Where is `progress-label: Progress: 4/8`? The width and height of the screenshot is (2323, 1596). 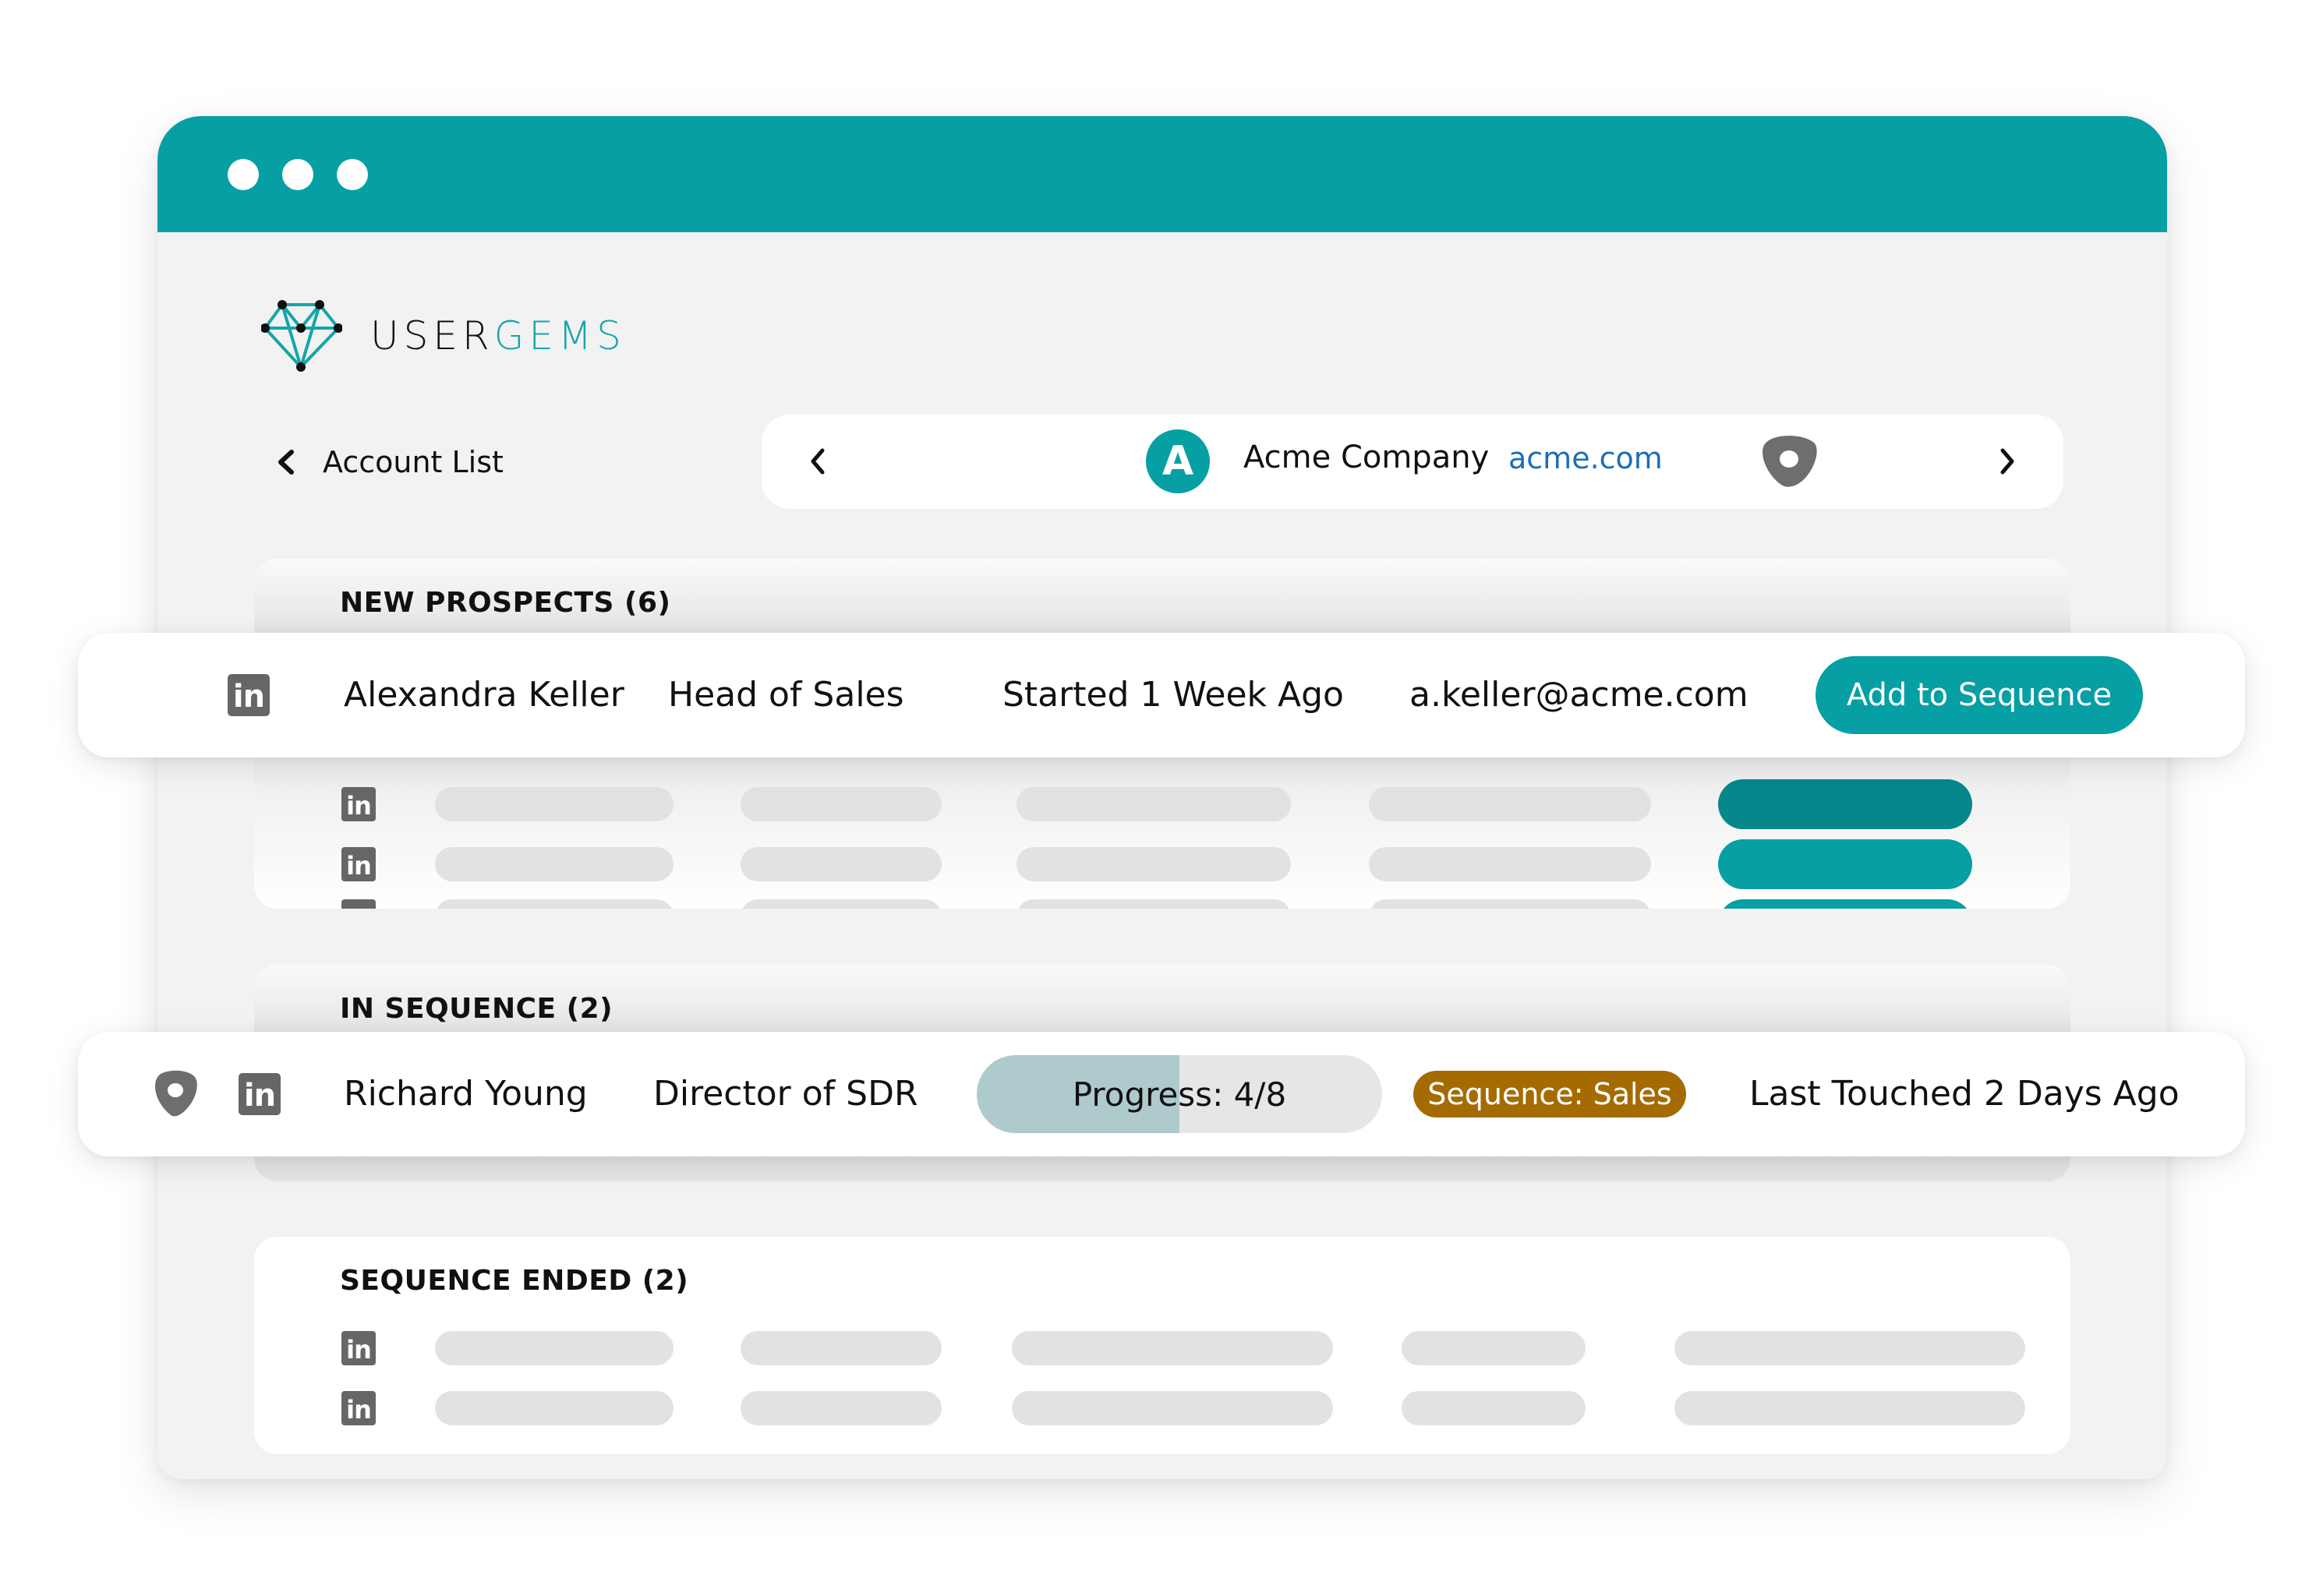 progress-label: Progress: 4/8 is located at coordinates (1179, 1094).